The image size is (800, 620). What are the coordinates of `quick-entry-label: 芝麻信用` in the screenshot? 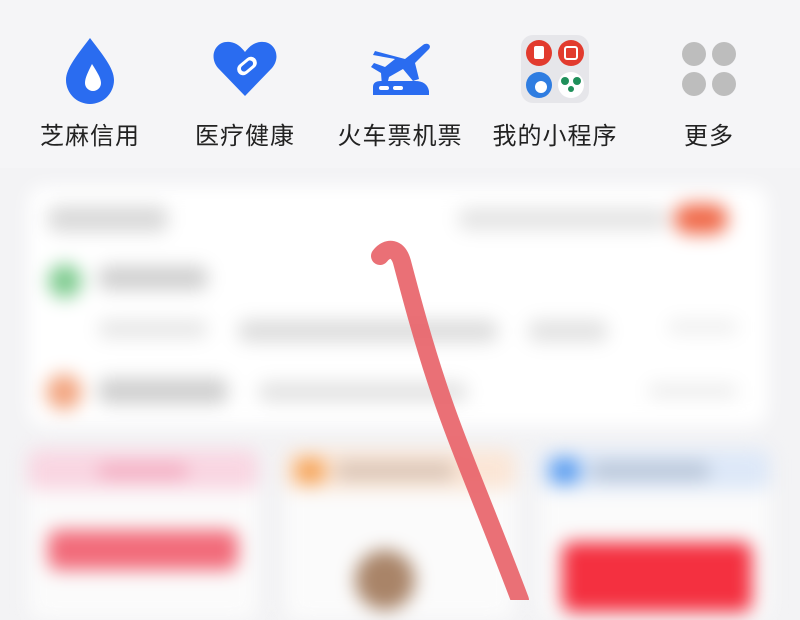 It's located at (90, 136).